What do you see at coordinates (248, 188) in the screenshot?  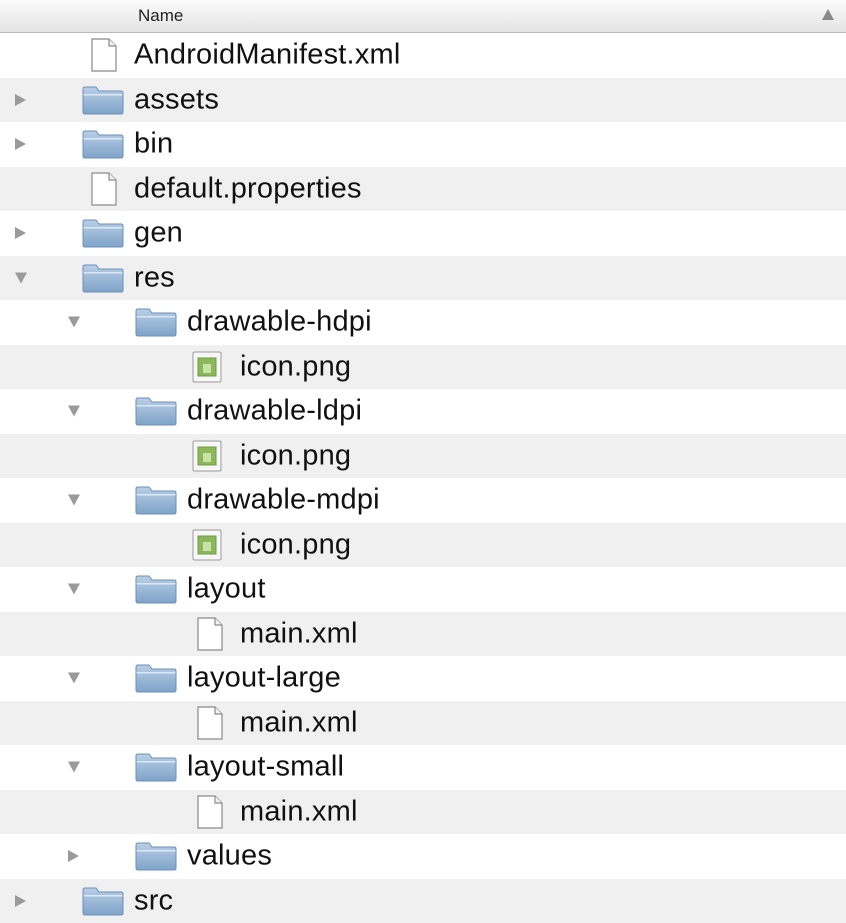 I see `tree-row-label: default.properties` at bounding box center [248, 188].